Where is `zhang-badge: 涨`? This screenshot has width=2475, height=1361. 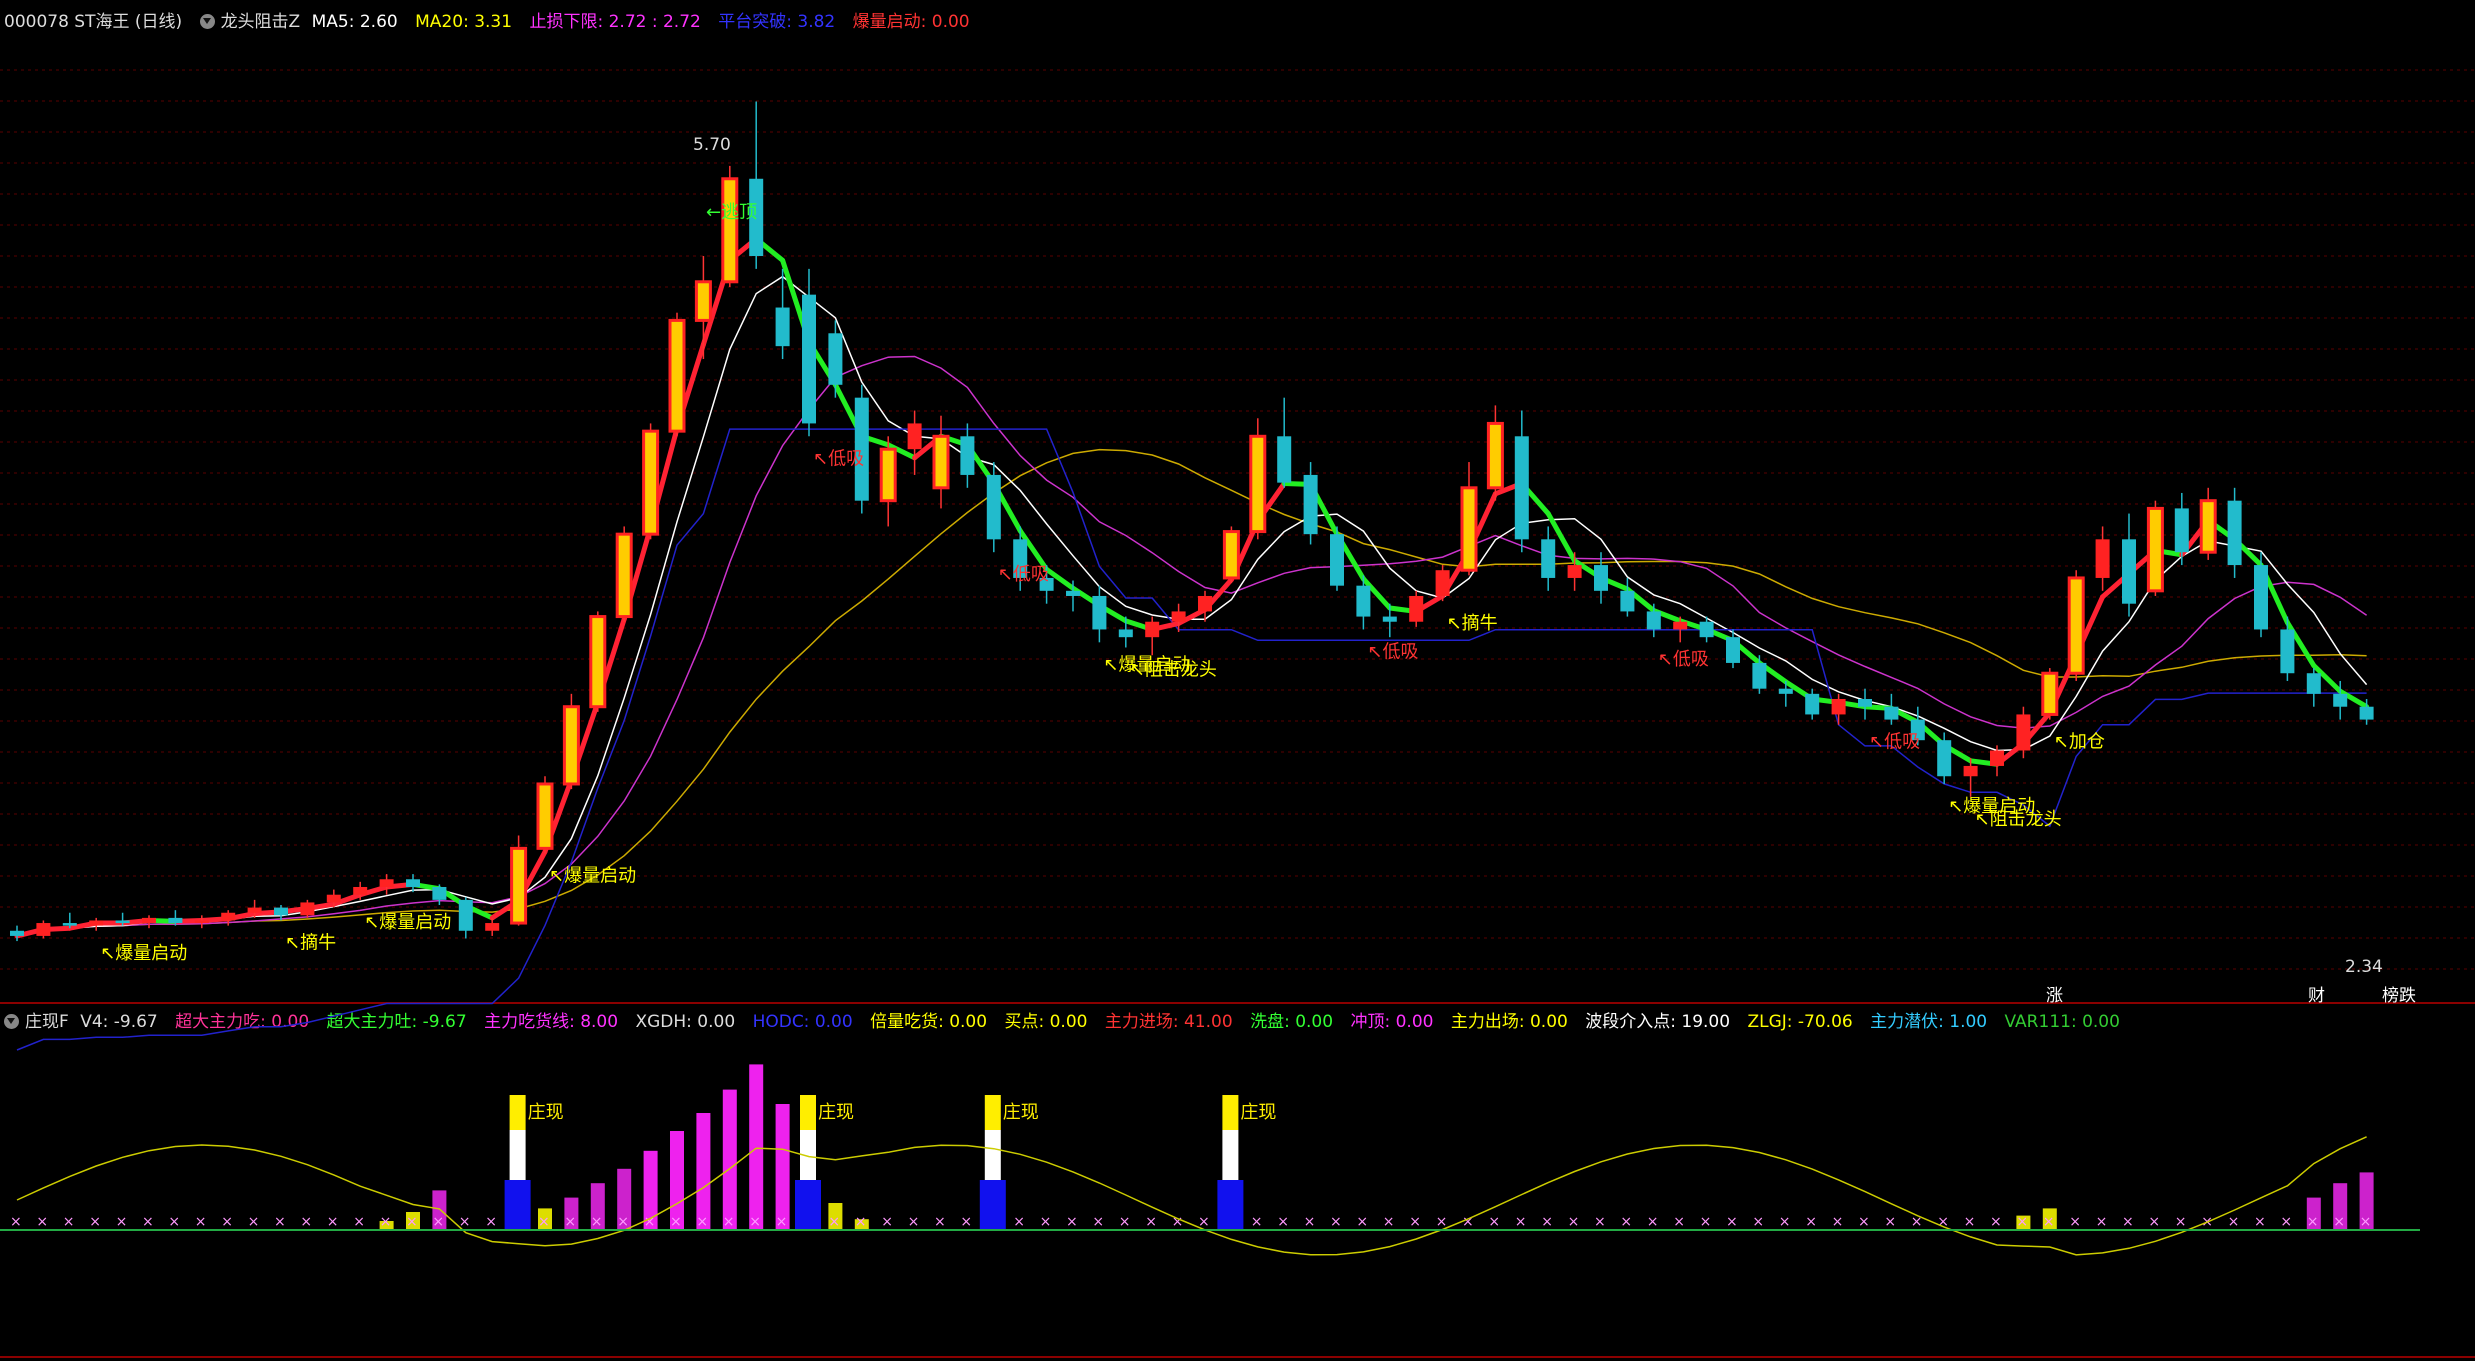
zhang-badge: 涨 is located at coordinates (2054, 996).